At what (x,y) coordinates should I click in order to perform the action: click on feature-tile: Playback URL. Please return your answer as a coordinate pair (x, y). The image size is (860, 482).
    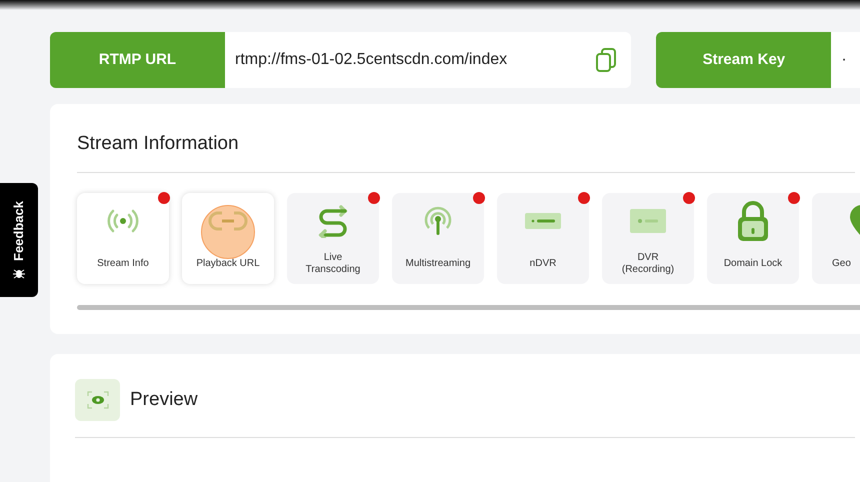
    Looking at the image, I should click on (228, 238).